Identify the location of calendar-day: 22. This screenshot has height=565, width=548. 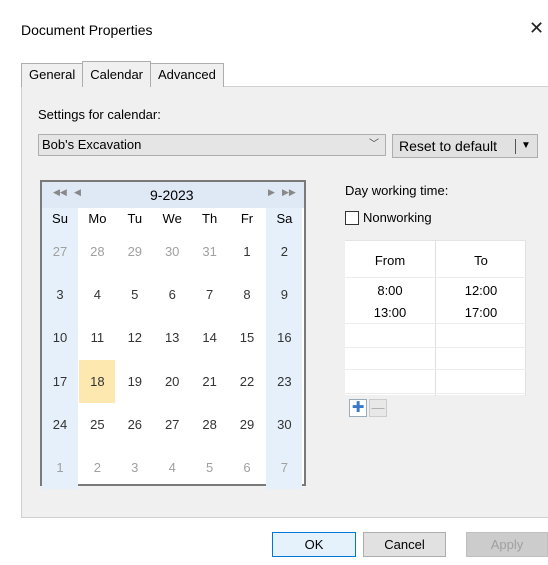
(247, 381).